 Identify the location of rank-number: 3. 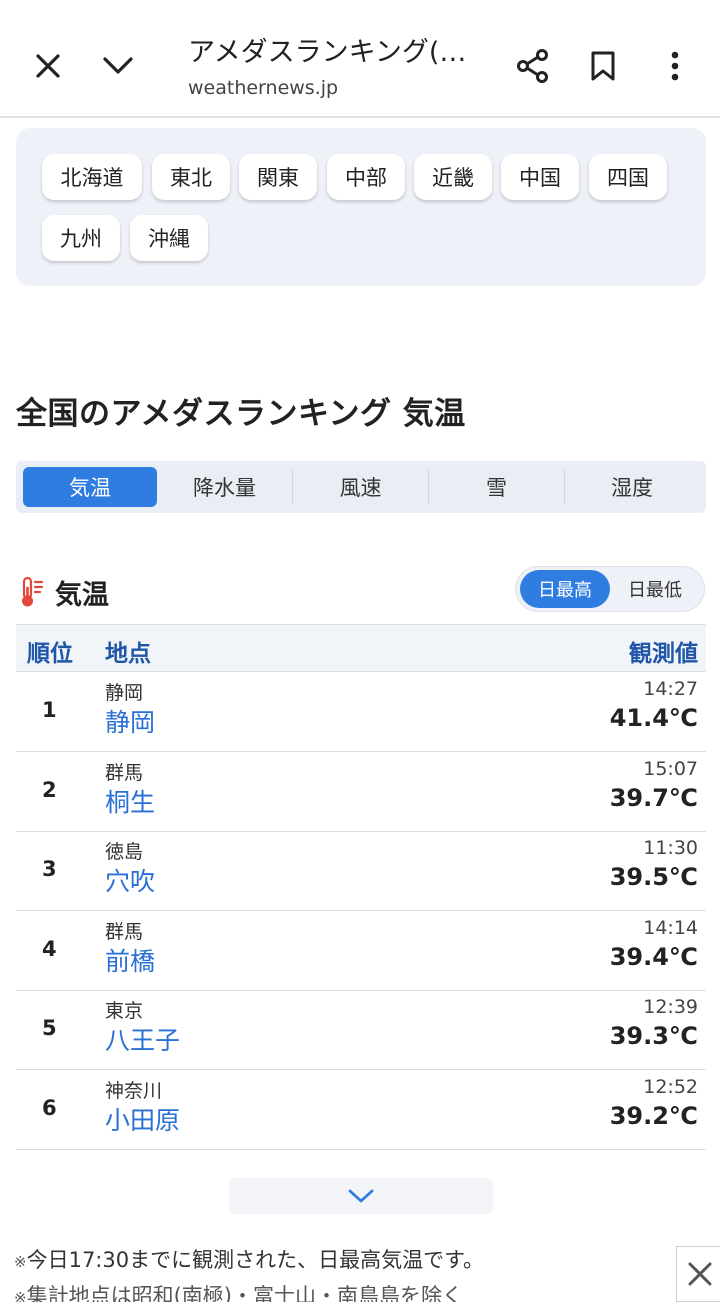
(49, 869).